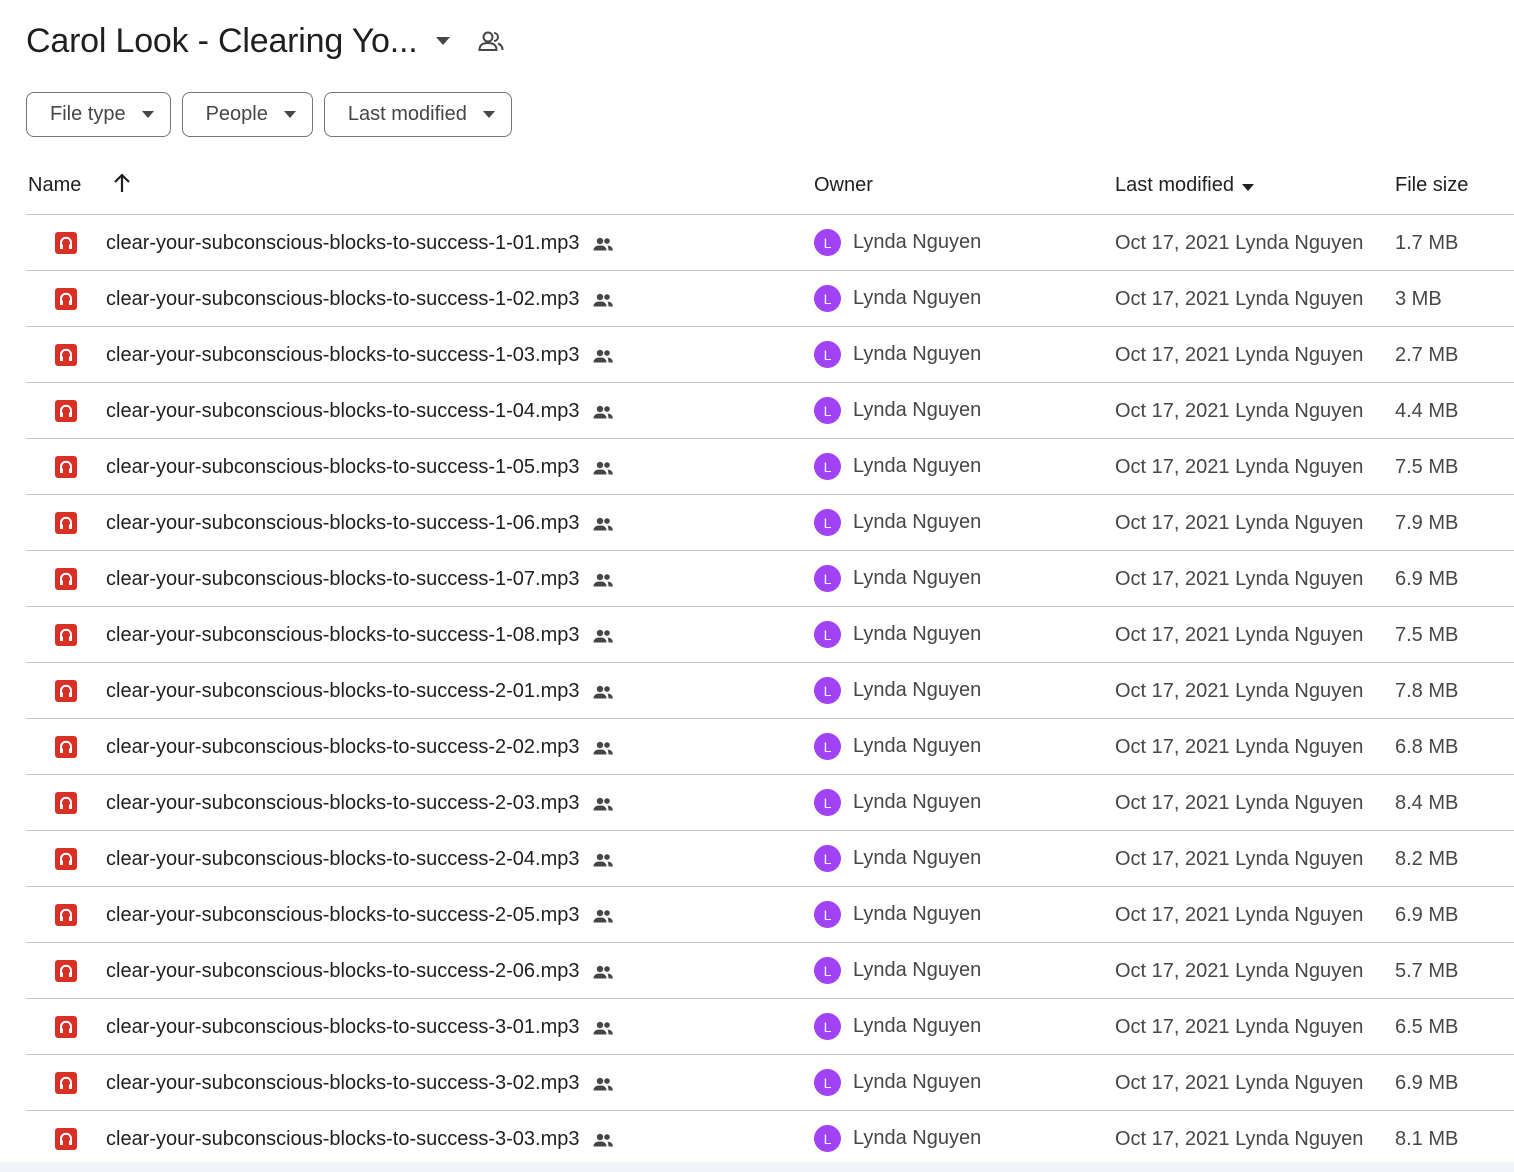  I want to click on column-header-file-size: File size, so click(1431, 185).